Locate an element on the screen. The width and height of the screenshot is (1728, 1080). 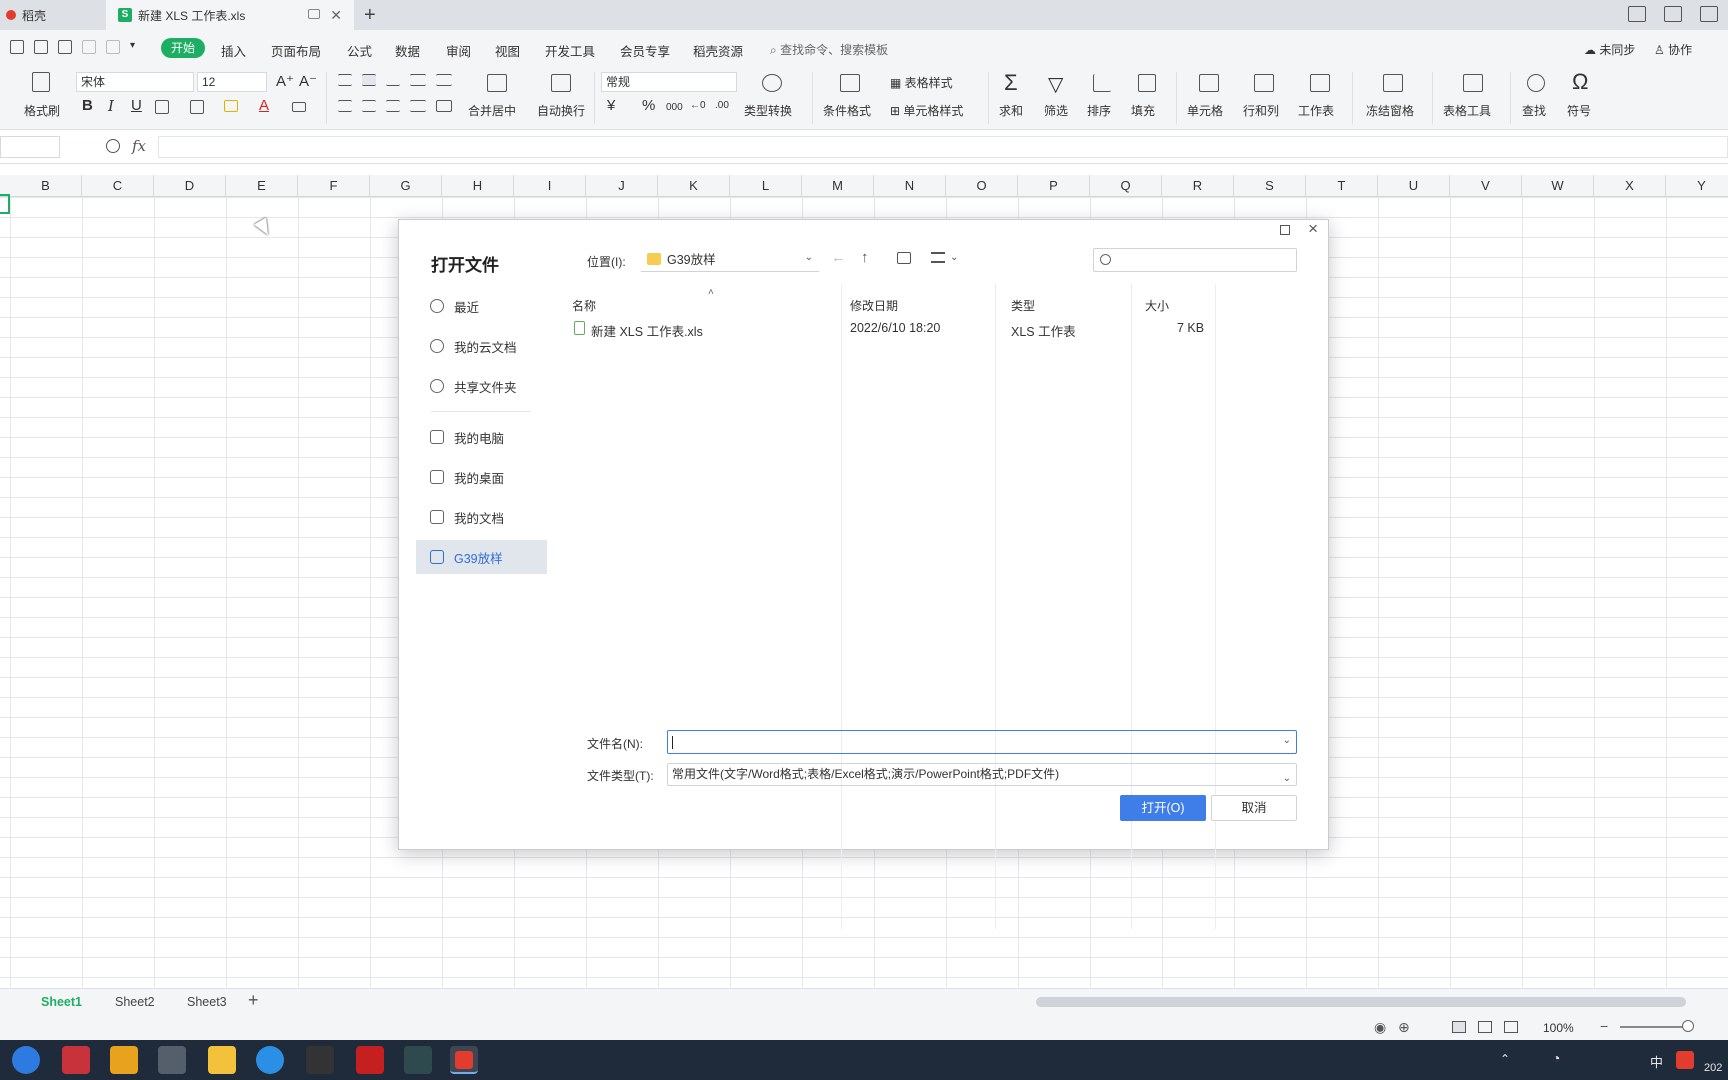
decimal-increase-icon: ←0 is located at coordinates (698, 105).